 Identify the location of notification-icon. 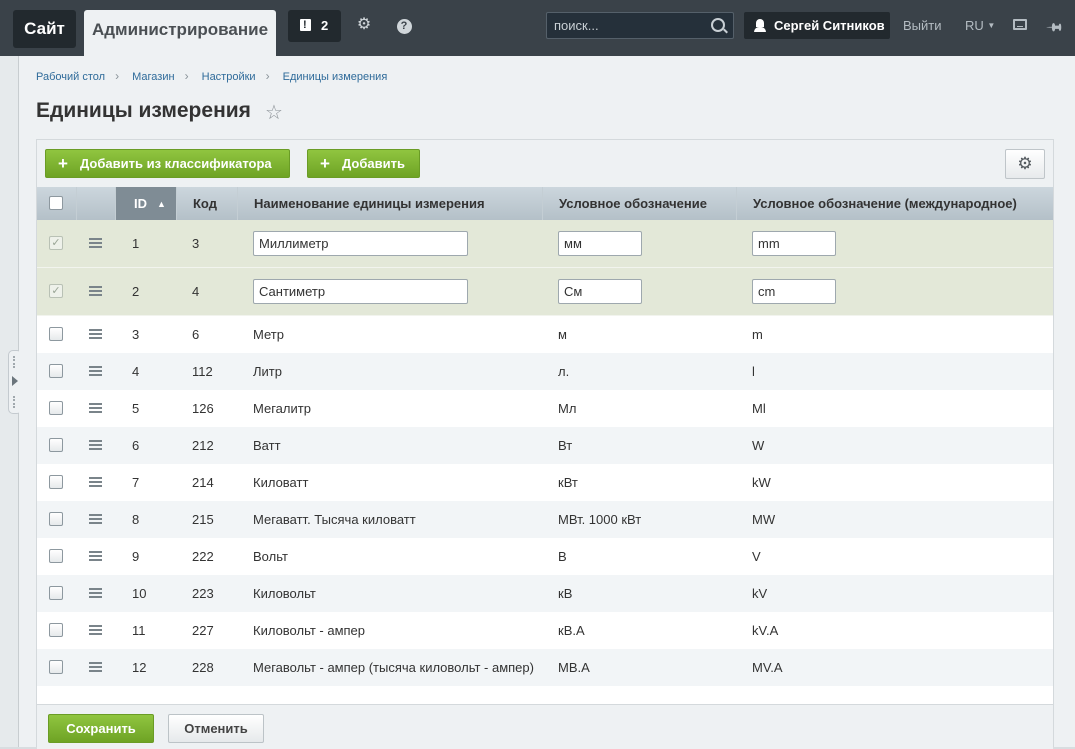
(305, 25).